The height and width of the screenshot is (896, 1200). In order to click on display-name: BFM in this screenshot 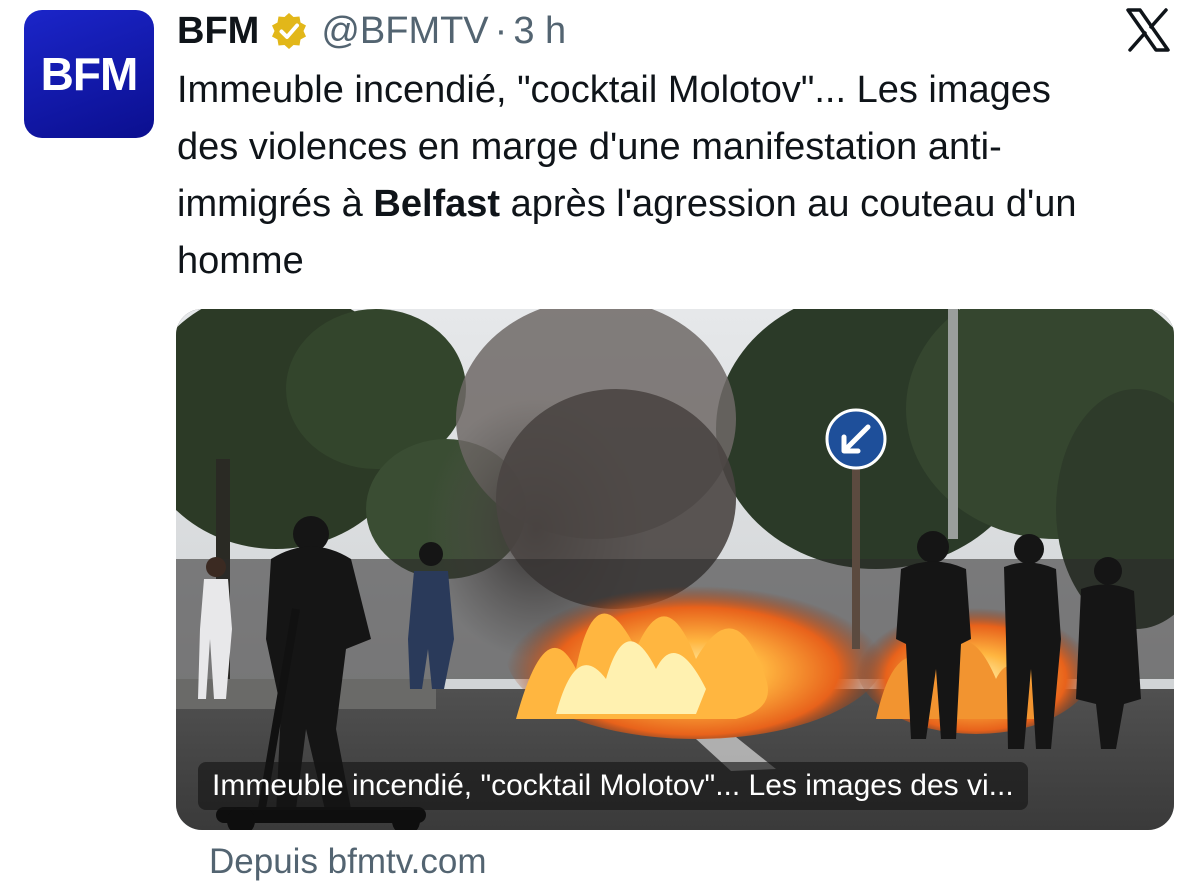, I will do `click(218, 31)`.